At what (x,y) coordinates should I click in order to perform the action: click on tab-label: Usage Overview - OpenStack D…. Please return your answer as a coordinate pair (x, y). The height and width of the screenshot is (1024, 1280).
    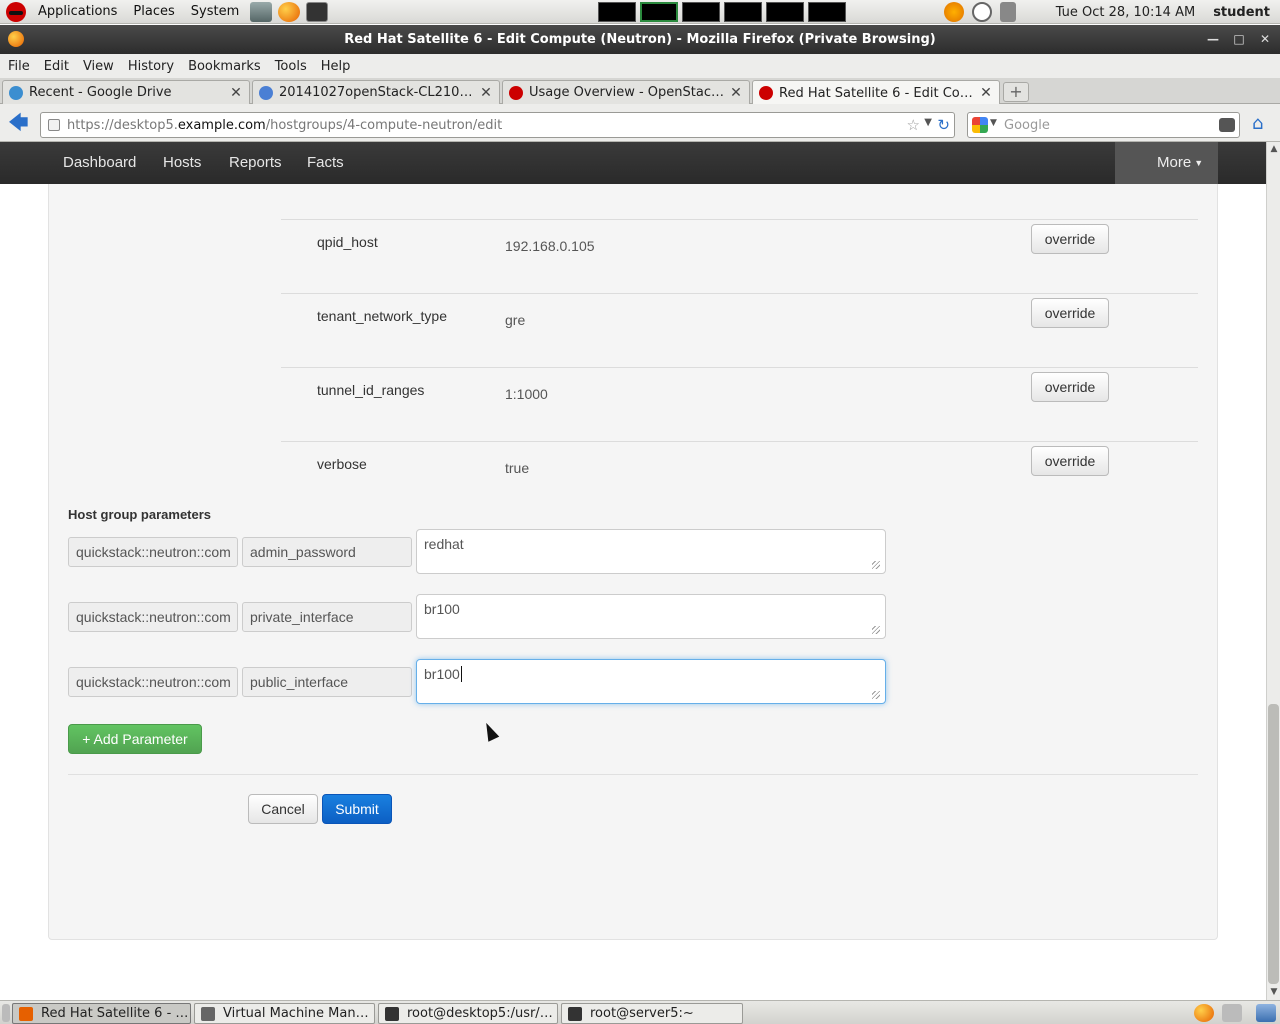
    Looking at the image, I should click on (627, 92).